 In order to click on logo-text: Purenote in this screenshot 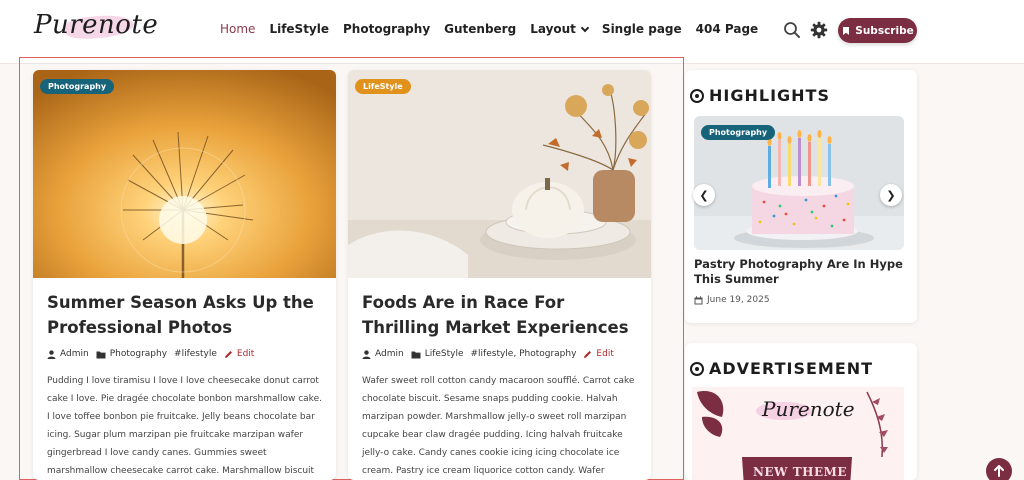, I will do `click(96, 25)`.